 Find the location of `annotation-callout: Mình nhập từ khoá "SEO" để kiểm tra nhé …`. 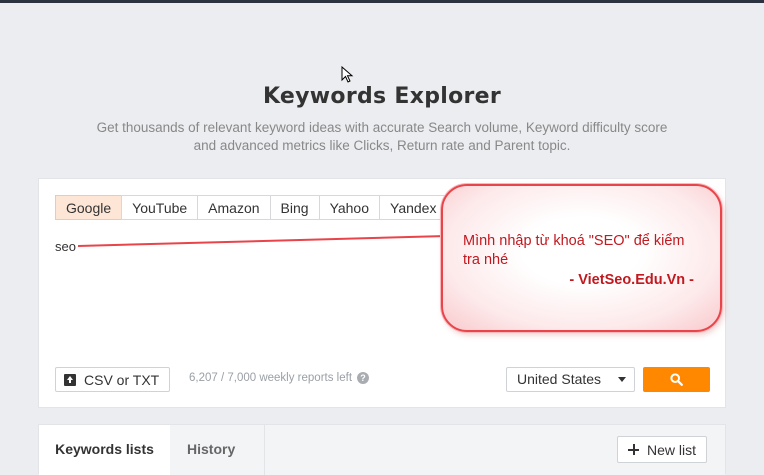

annotation-callout: Mình nhập từ khoá "SEO" để kiểm tra nhé … is located at coordinates (581, 258).